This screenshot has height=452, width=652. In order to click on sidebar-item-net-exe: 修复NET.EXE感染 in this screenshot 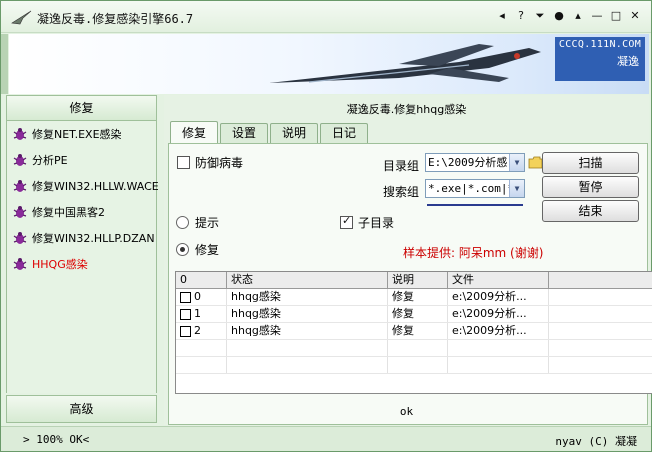, I will do `click(67, 134)`.